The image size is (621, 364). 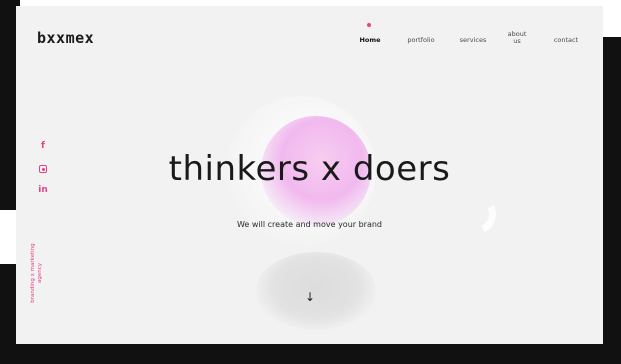 What do you see at coordinates (476, 214) in the screenshot?
I see `decorative-arc` at bounding box center [476, 214].